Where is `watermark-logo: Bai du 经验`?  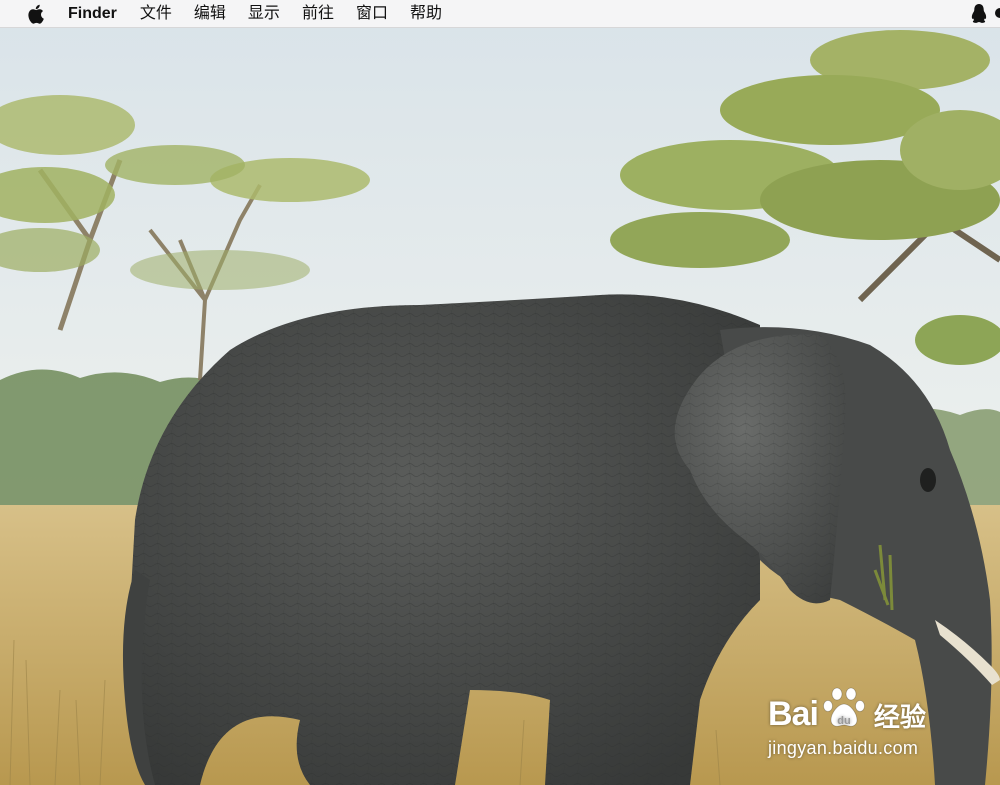
watermark-logo: Bai du 经验 is located at coordinates (868, 706).